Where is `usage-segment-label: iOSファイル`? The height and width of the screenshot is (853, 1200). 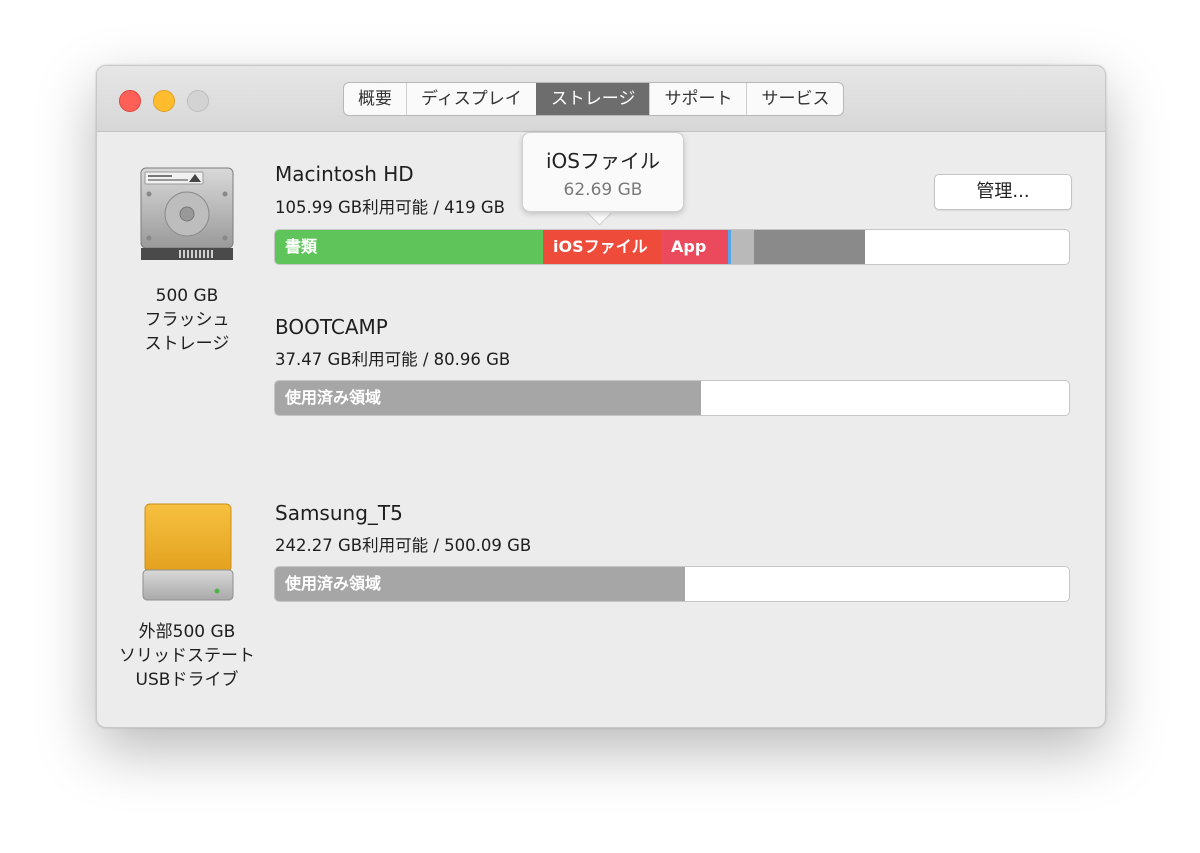
usage-segment-label: iOSファイル is located at coordinates (600, 246).